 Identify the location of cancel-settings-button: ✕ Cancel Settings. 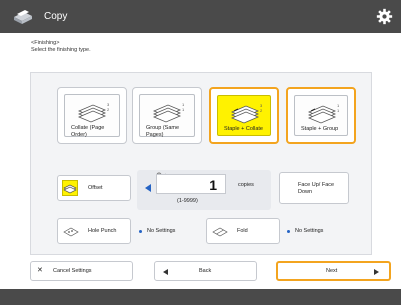
(81, 271).